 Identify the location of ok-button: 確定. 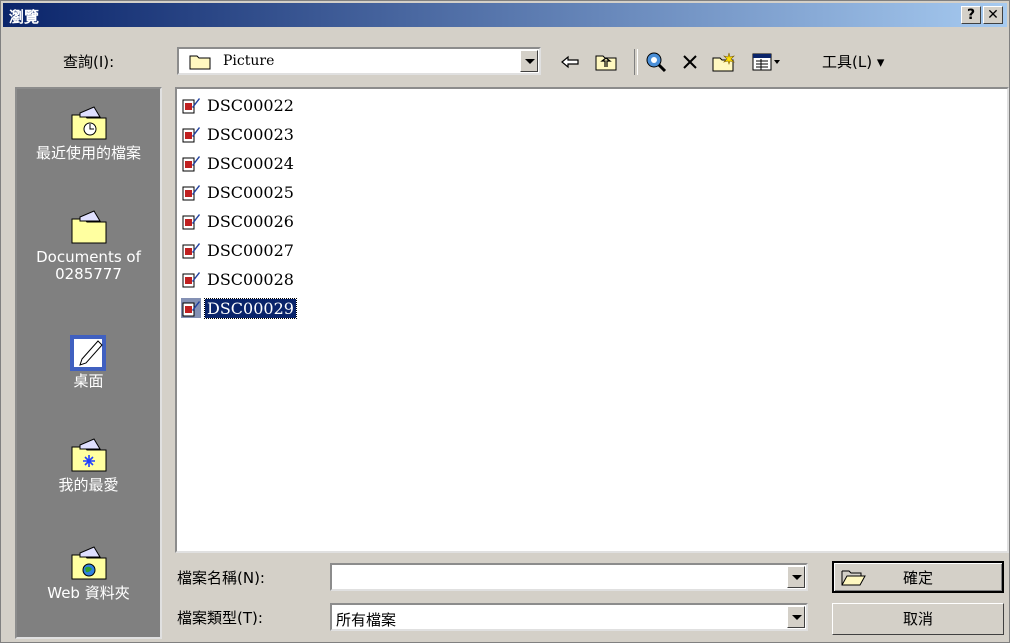
(918, 577).